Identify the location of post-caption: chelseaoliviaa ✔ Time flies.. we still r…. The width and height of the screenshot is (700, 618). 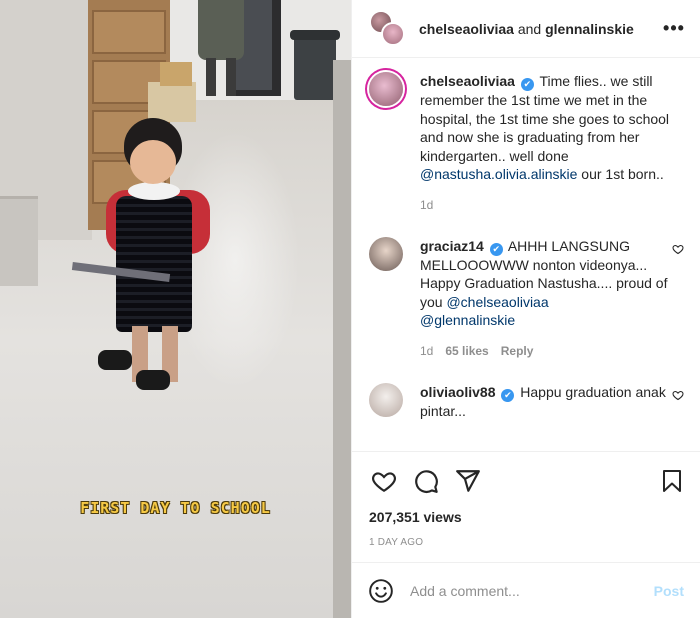
(526, 143).